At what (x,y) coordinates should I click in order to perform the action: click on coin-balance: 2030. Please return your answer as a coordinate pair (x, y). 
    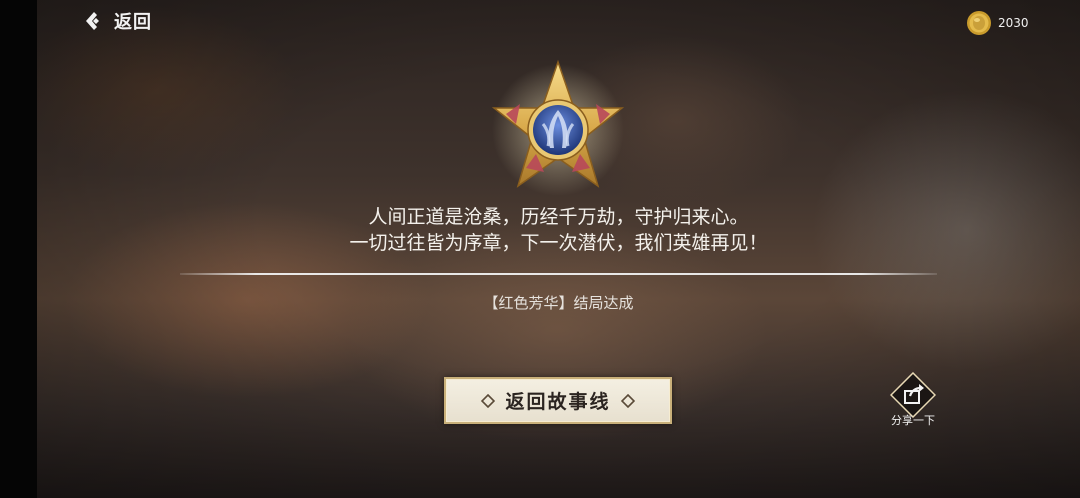
    Looking at the image, I should click on (997, 23).